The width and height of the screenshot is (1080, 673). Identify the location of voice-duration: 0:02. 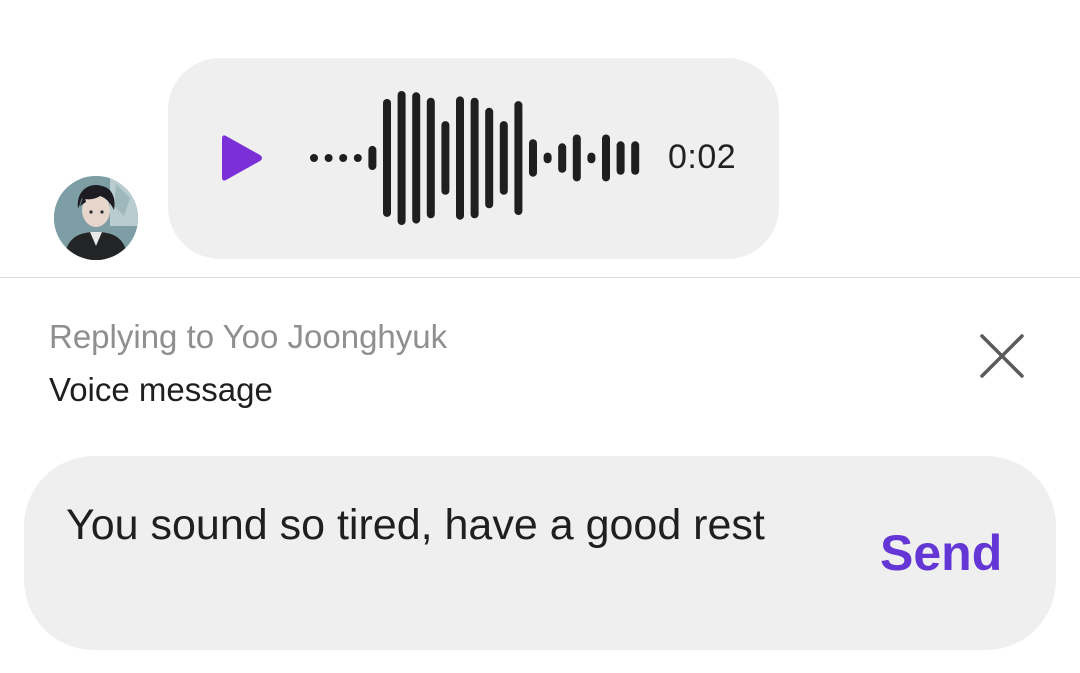
(702, 157).